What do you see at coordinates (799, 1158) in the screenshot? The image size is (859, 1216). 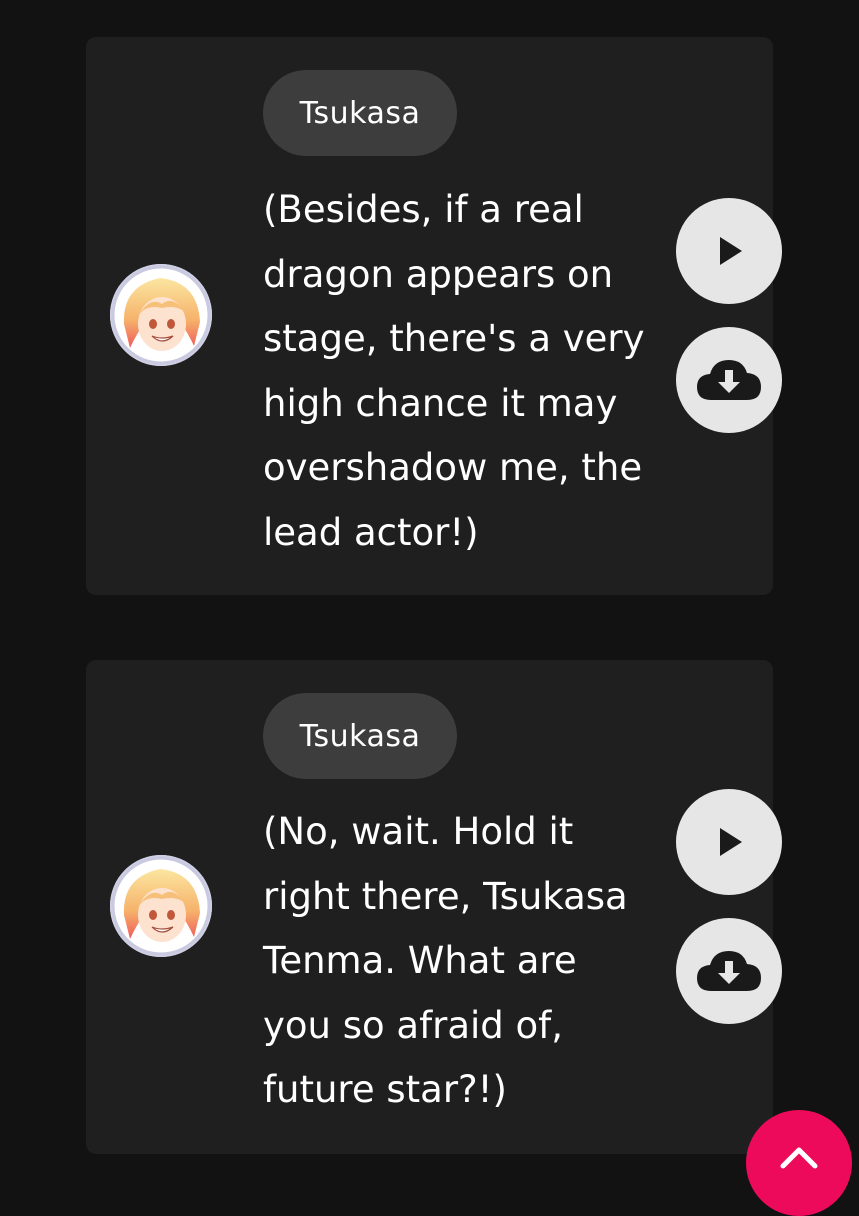 I see `chevron-up-icon` at bounding box center [799, 1158].